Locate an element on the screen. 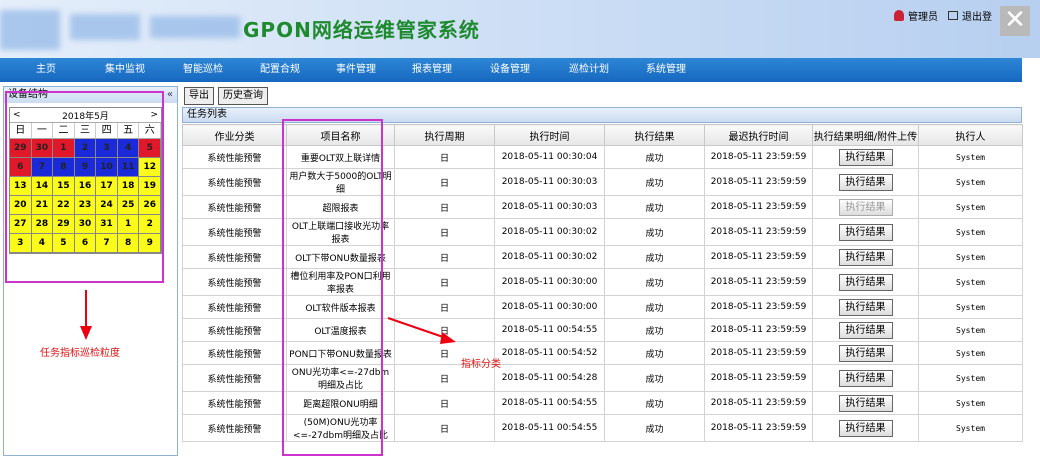 Image resolution: width=1040 pixels, height=456 pixels. arrow-down is located at coordinates (86, 315).